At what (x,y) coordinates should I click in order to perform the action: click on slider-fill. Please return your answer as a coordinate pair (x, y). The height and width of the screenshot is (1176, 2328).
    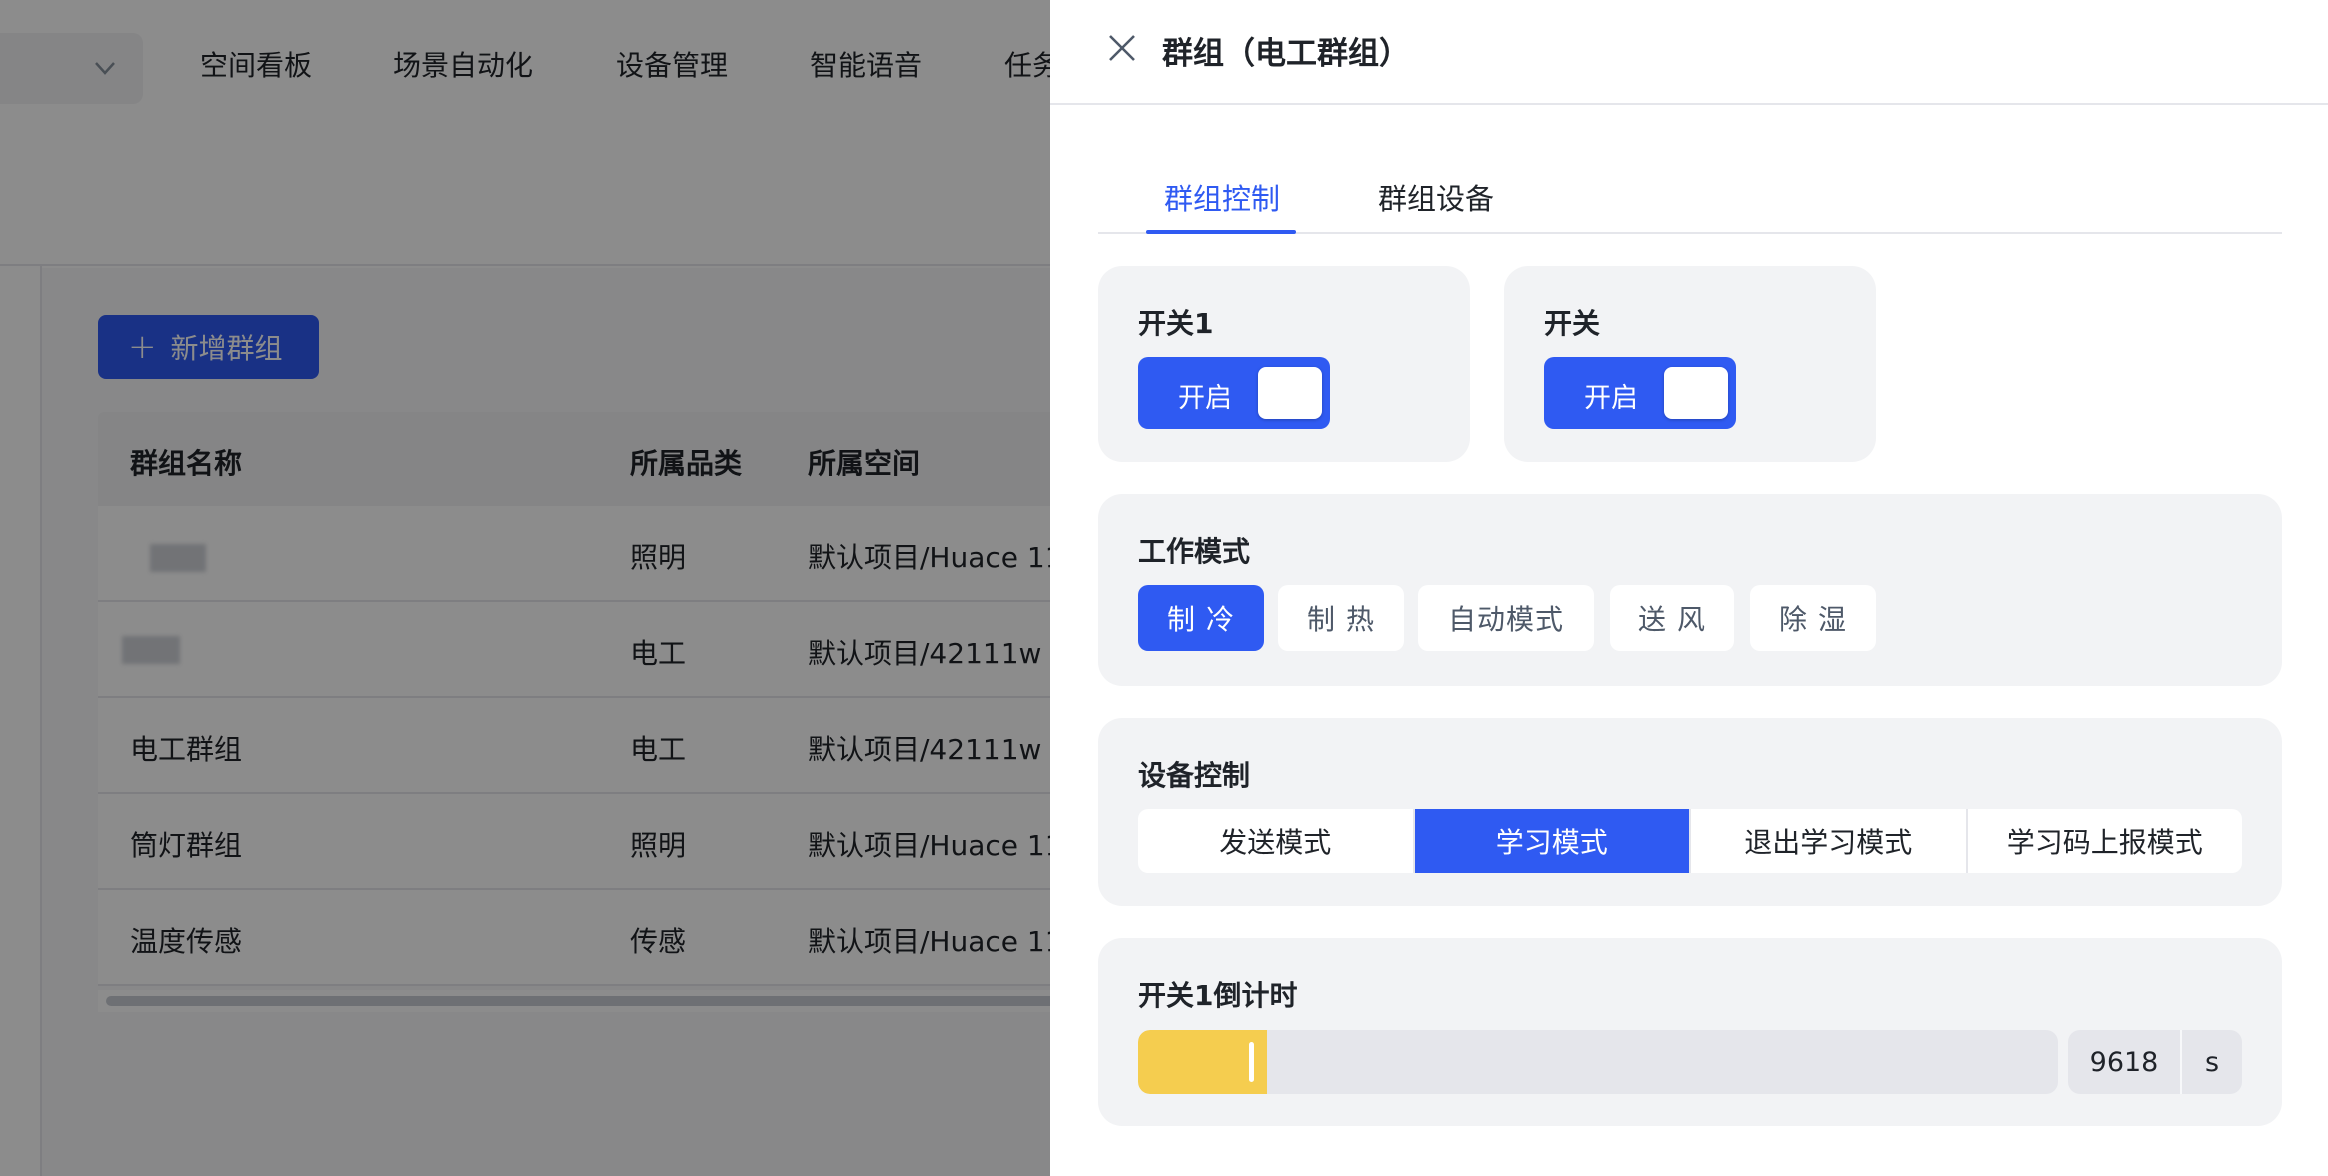
    Looking at the image, I should click on (1202, 1062).